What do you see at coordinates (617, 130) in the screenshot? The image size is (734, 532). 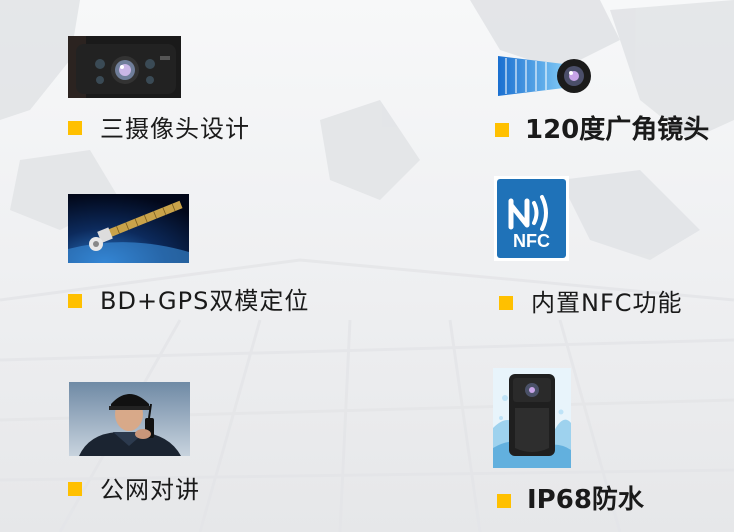 I see `feature-label-wide-angle: 120度广角镜头` at bounding box center [617, 130].